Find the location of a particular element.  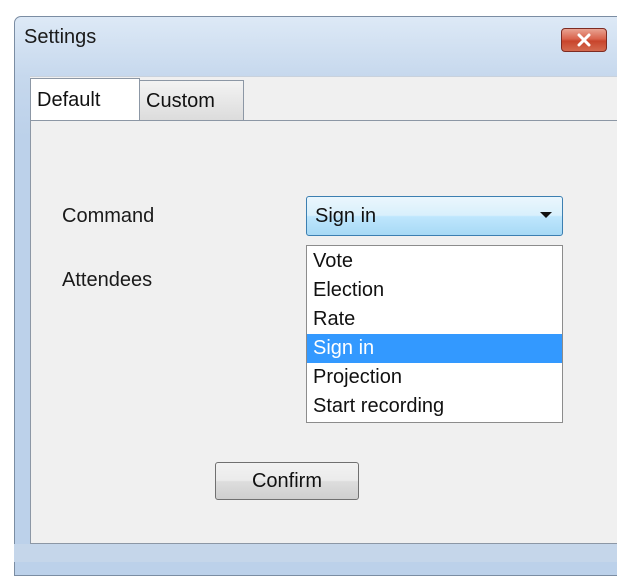

window-bottom-edge is located at coordinates (315, 553).